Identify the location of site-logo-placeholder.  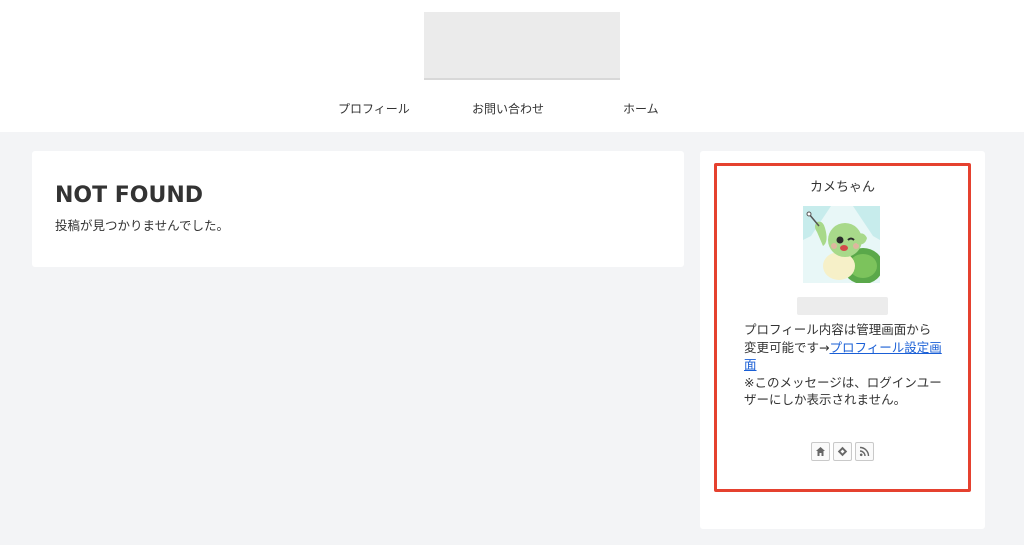
(522, 46).